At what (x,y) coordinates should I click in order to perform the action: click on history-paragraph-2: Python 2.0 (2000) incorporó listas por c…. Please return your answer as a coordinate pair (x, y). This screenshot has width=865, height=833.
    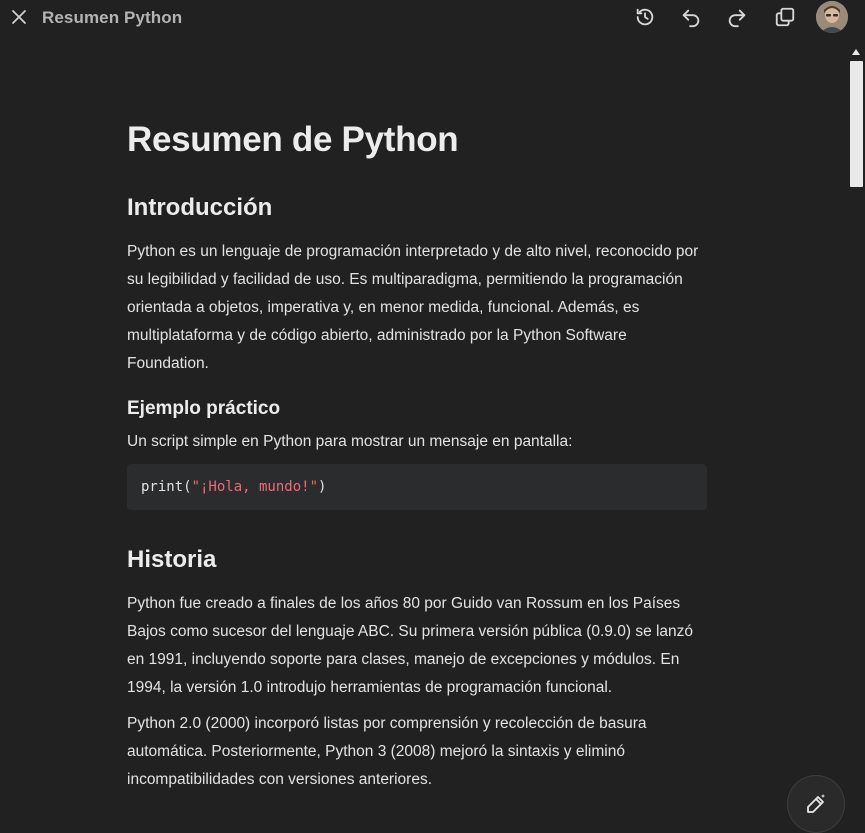
    Looking at the image, I should click on (387, 751).